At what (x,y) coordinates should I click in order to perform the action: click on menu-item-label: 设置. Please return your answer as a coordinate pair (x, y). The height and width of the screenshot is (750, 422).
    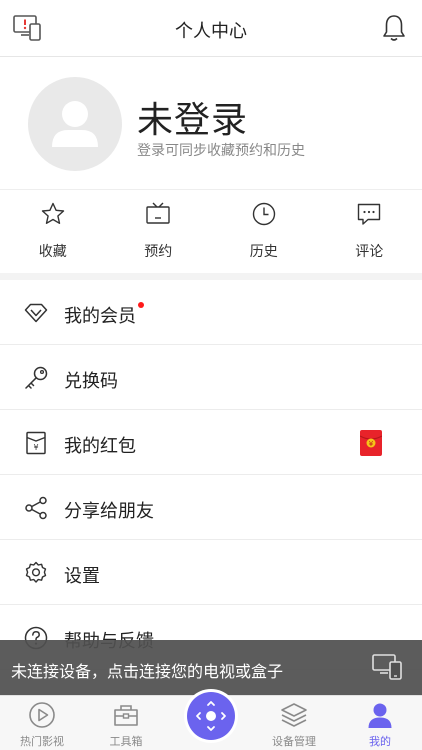
    Looking at the image, I should click on (82, 576).